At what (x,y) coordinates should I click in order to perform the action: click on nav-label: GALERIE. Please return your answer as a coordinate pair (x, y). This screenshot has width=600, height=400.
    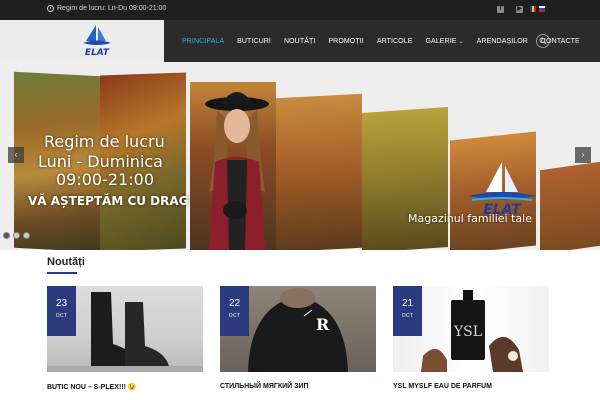
    Looking at the image, I should click on (441, 41).